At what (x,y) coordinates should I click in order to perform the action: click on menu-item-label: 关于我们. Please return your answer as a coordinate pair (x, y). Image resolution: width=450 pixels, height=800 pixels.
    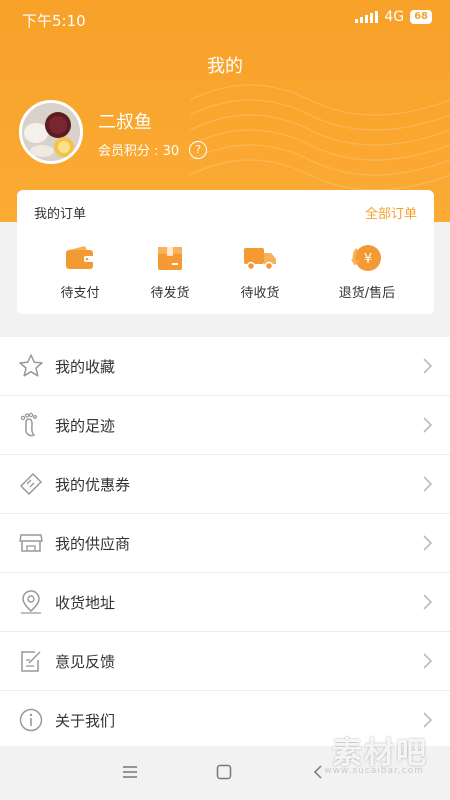
    Looking at the image, I should click on (85, 721).